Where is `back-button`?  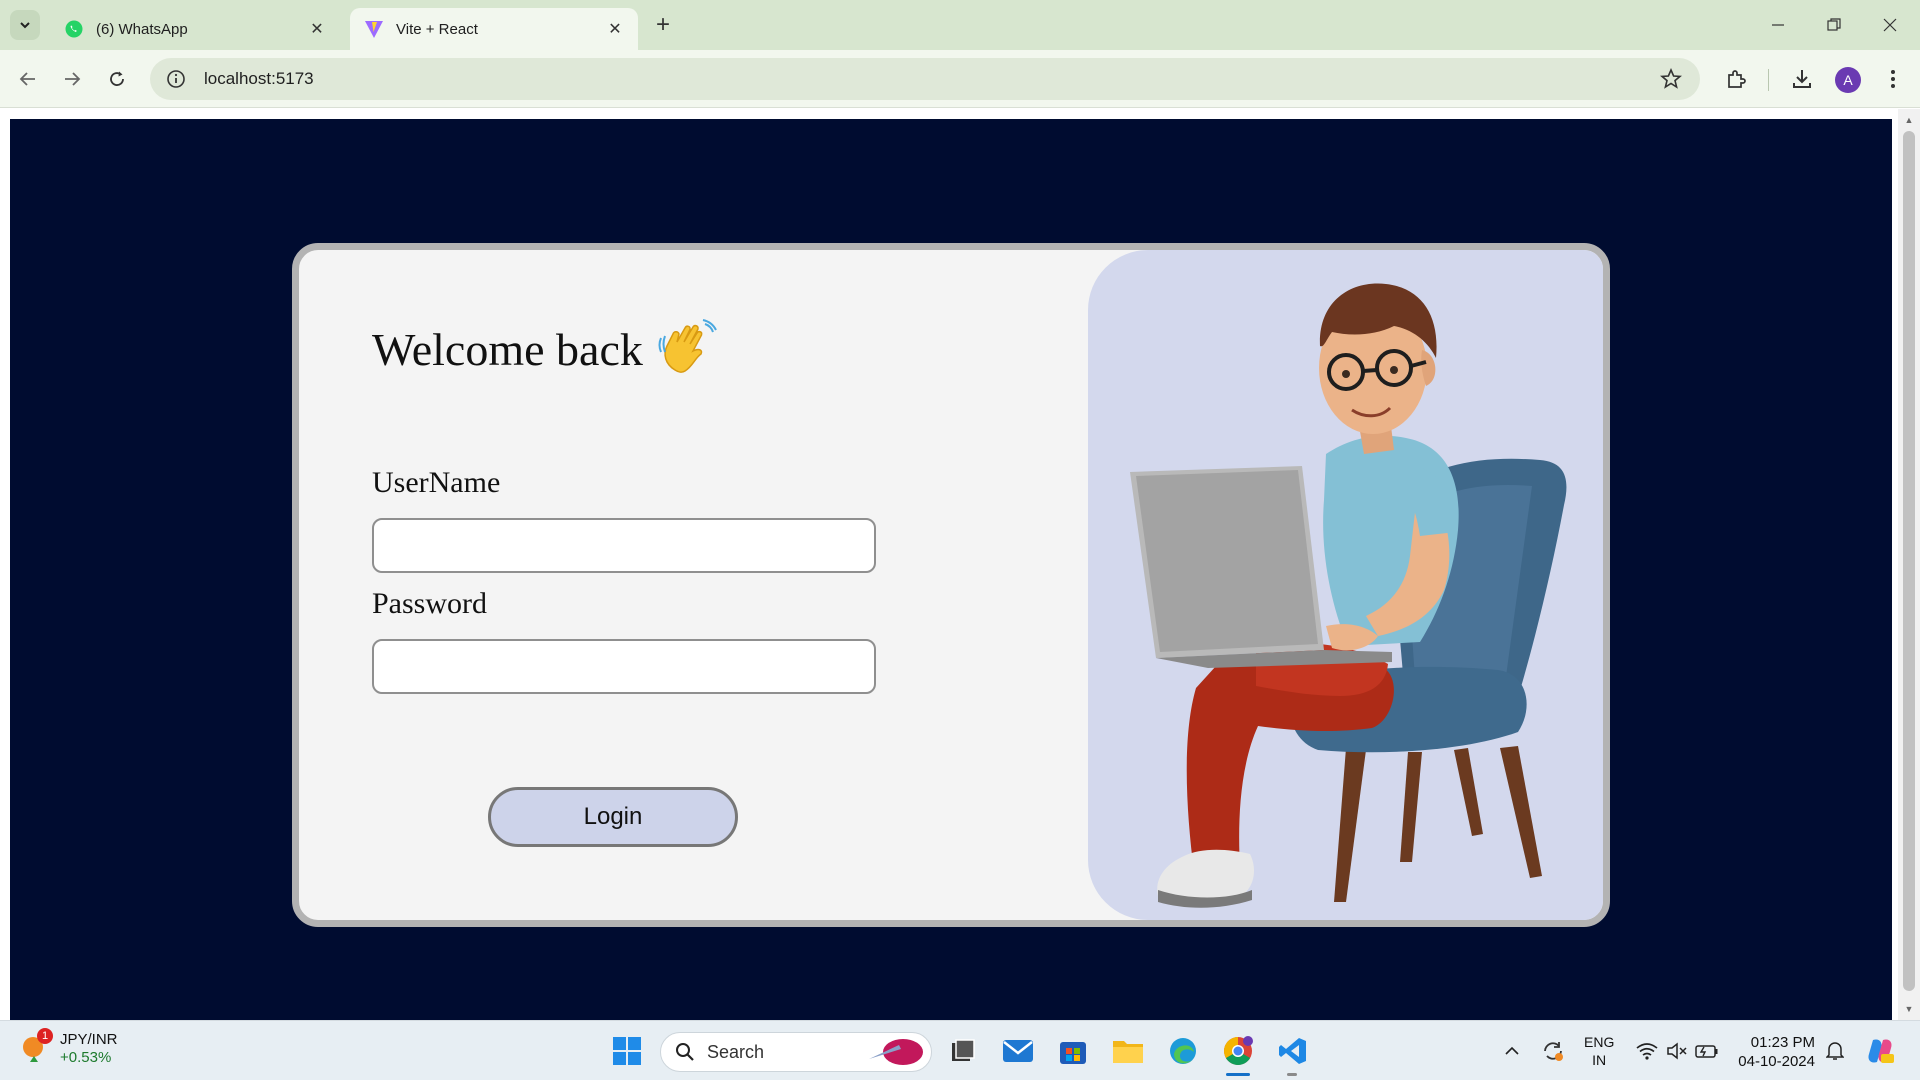
back-button is located at coordinates (28, 79).